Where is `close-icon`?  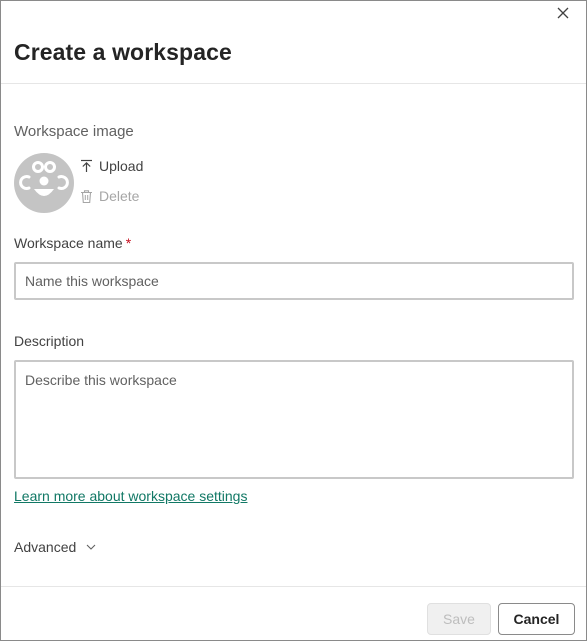
close-icon is located at coordinates (563, 13).